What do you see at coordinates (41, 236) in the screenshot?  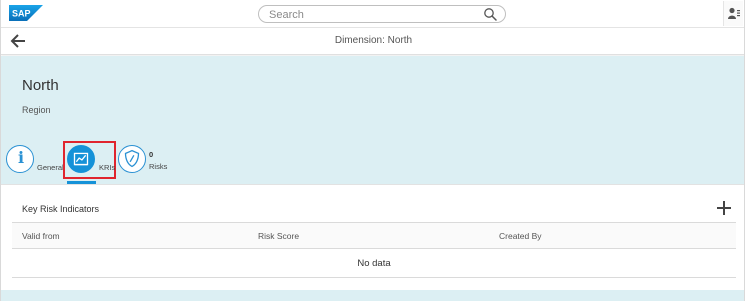 I see `column-header-valid-from: Valid from` at bounding box center [41, 236].